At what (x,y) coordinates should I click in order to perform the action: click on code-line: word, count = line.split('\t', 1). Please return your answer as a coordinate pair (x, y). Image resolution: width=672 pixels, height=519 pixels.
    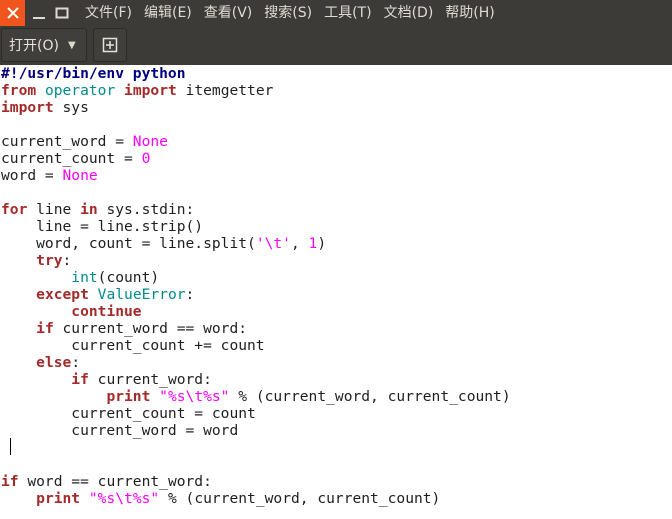
    Looking at the image, I should click on (256, 243).